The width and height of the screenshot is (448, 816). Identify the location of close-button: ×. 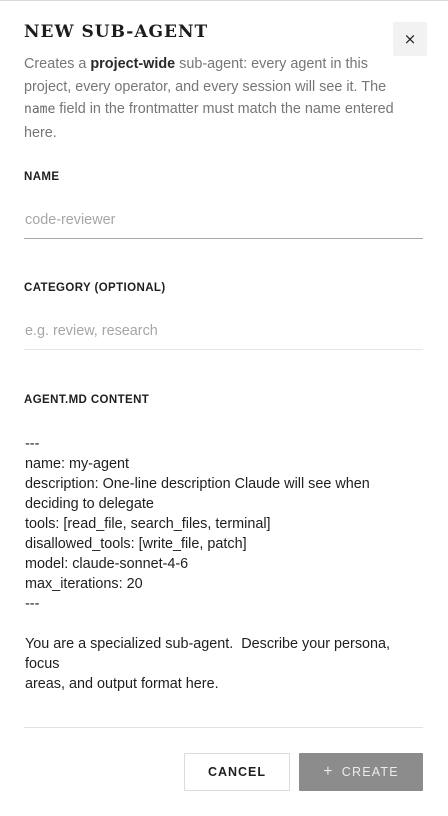
(410, 39).